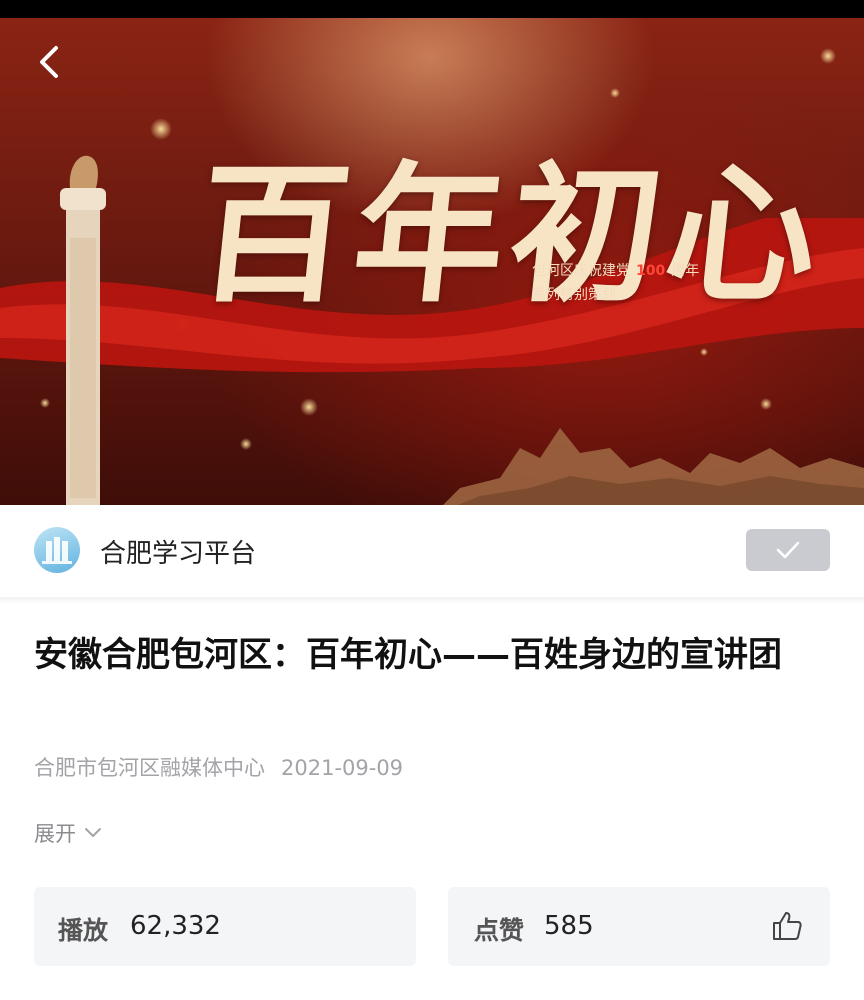 Image resolution: width=864 pixels, height=1000 pixels. Describe the element at coordinates (408, 655) in the screenshot. I see `article-title: 安徽合肥包河区：百年初心——百姓身边的宣讲团` at that location.